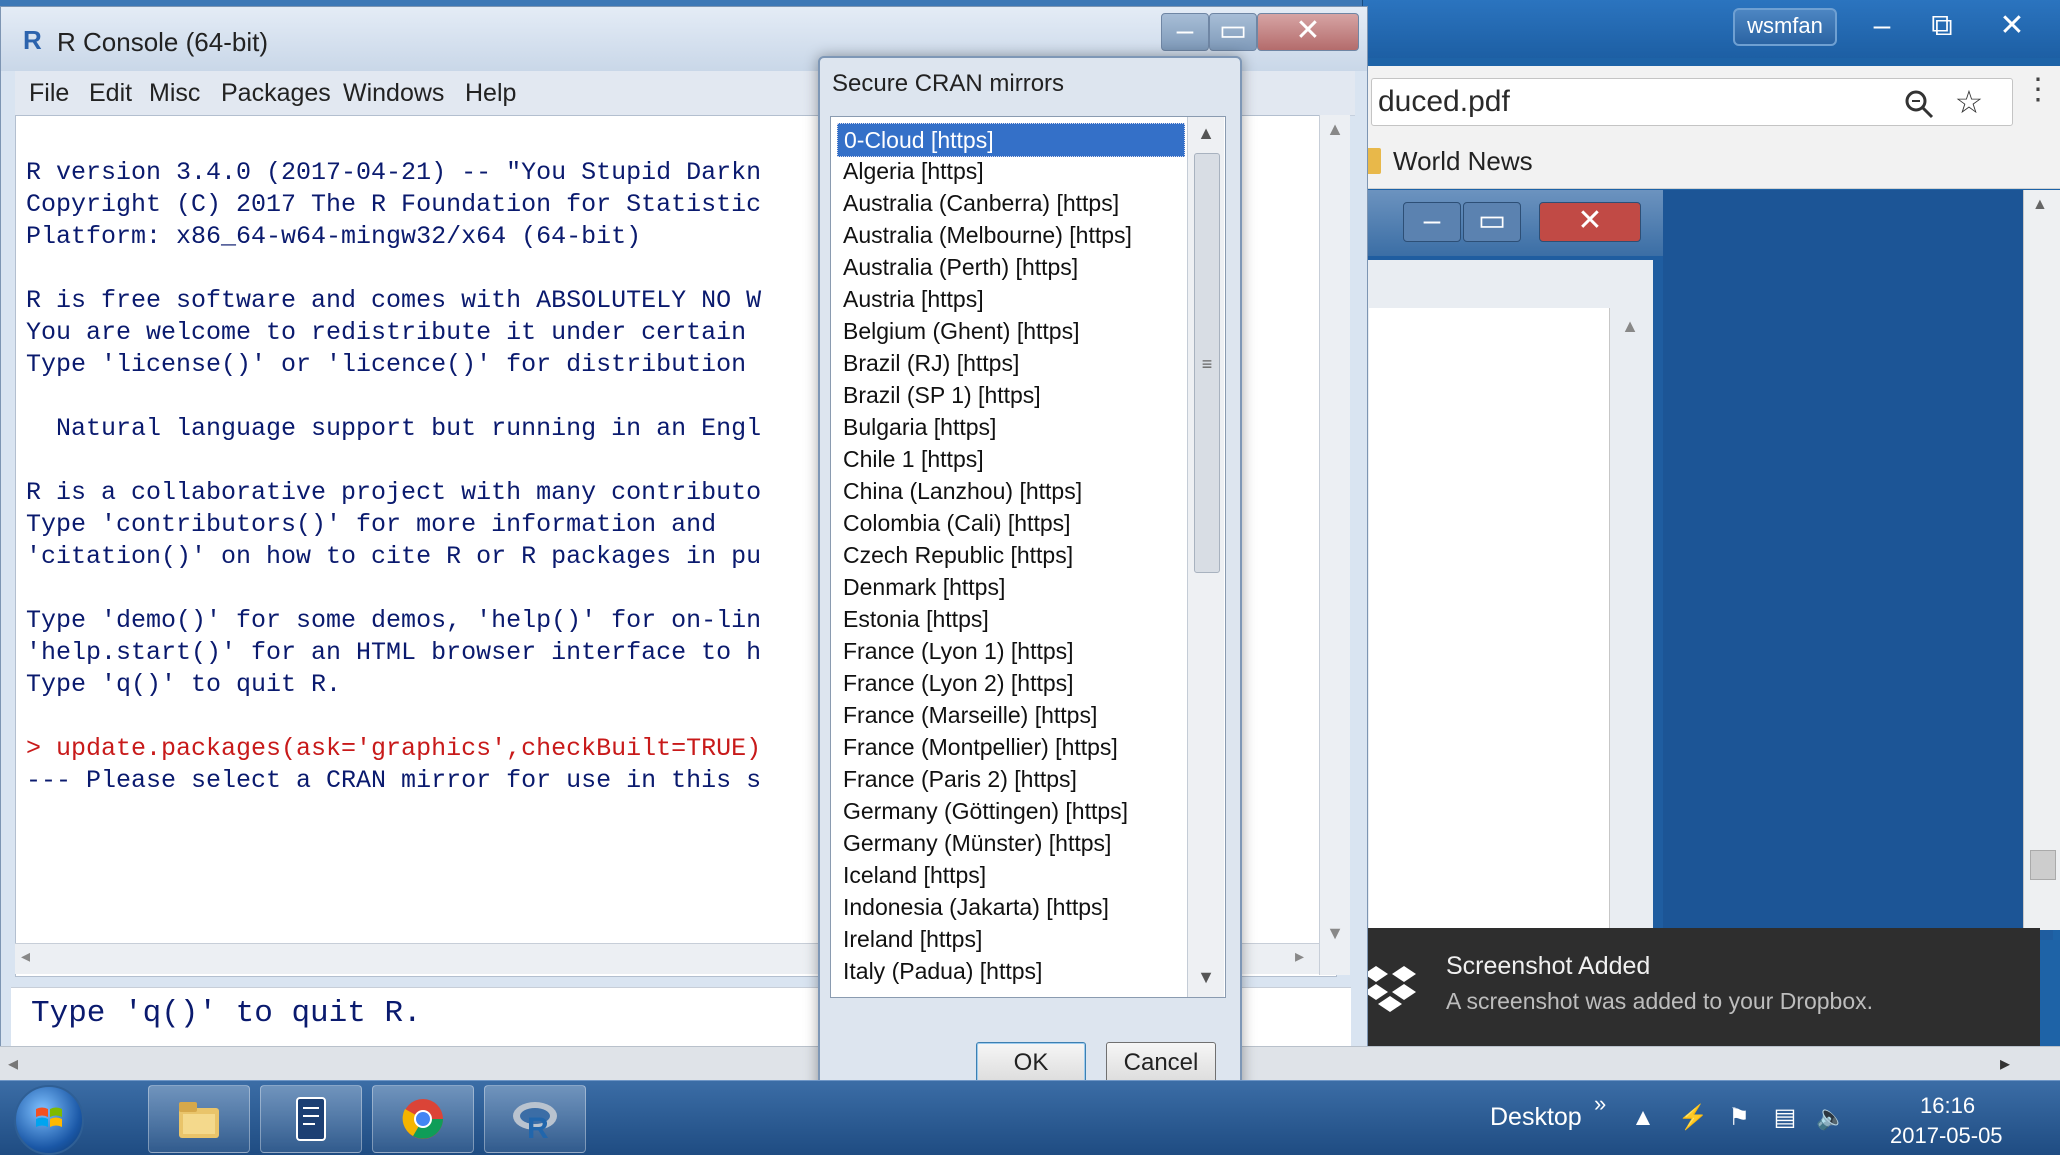 Image resolution: width=2060 pixels, height=1155 pixels. Describe the element at coordinates (1919, 104) in the screenshot. I see `zoom-icon` at that location.